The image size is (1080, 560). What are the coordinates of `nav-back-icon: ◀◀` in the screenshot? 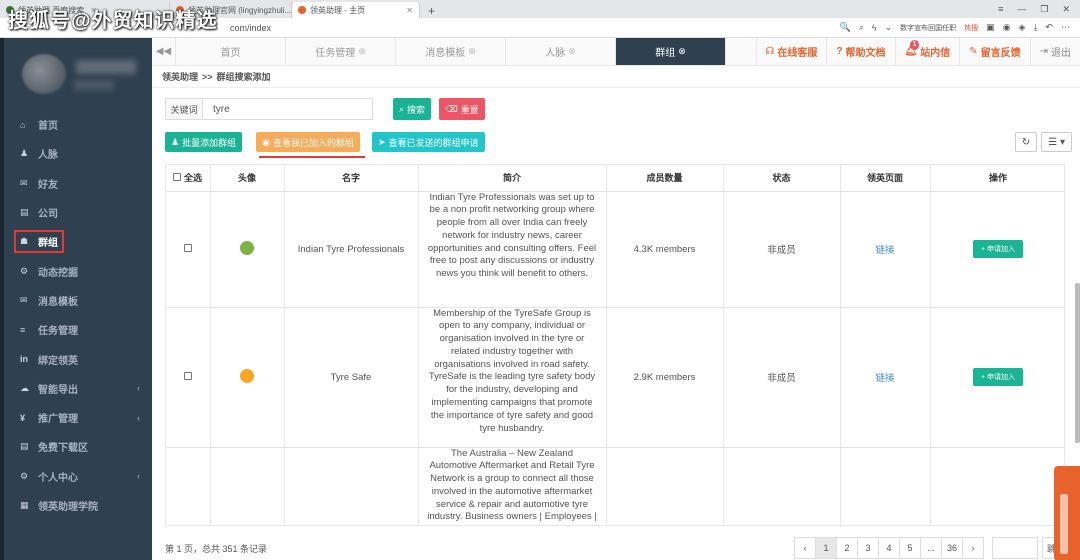 It's located at (164, 51).